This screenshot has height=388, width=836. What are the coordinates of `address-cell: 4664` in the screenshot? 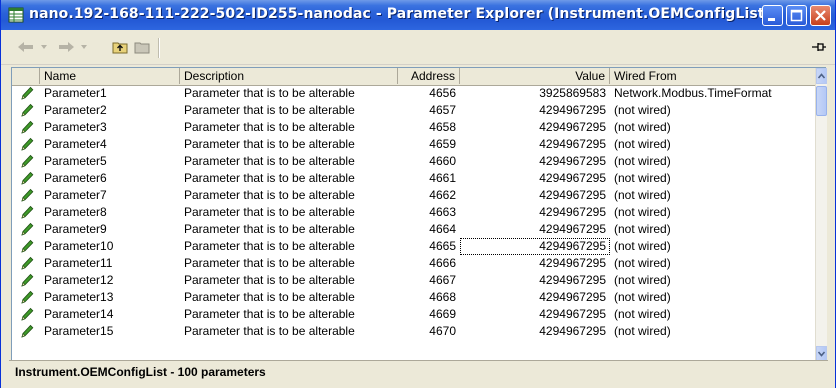 It's located at (442, 229).